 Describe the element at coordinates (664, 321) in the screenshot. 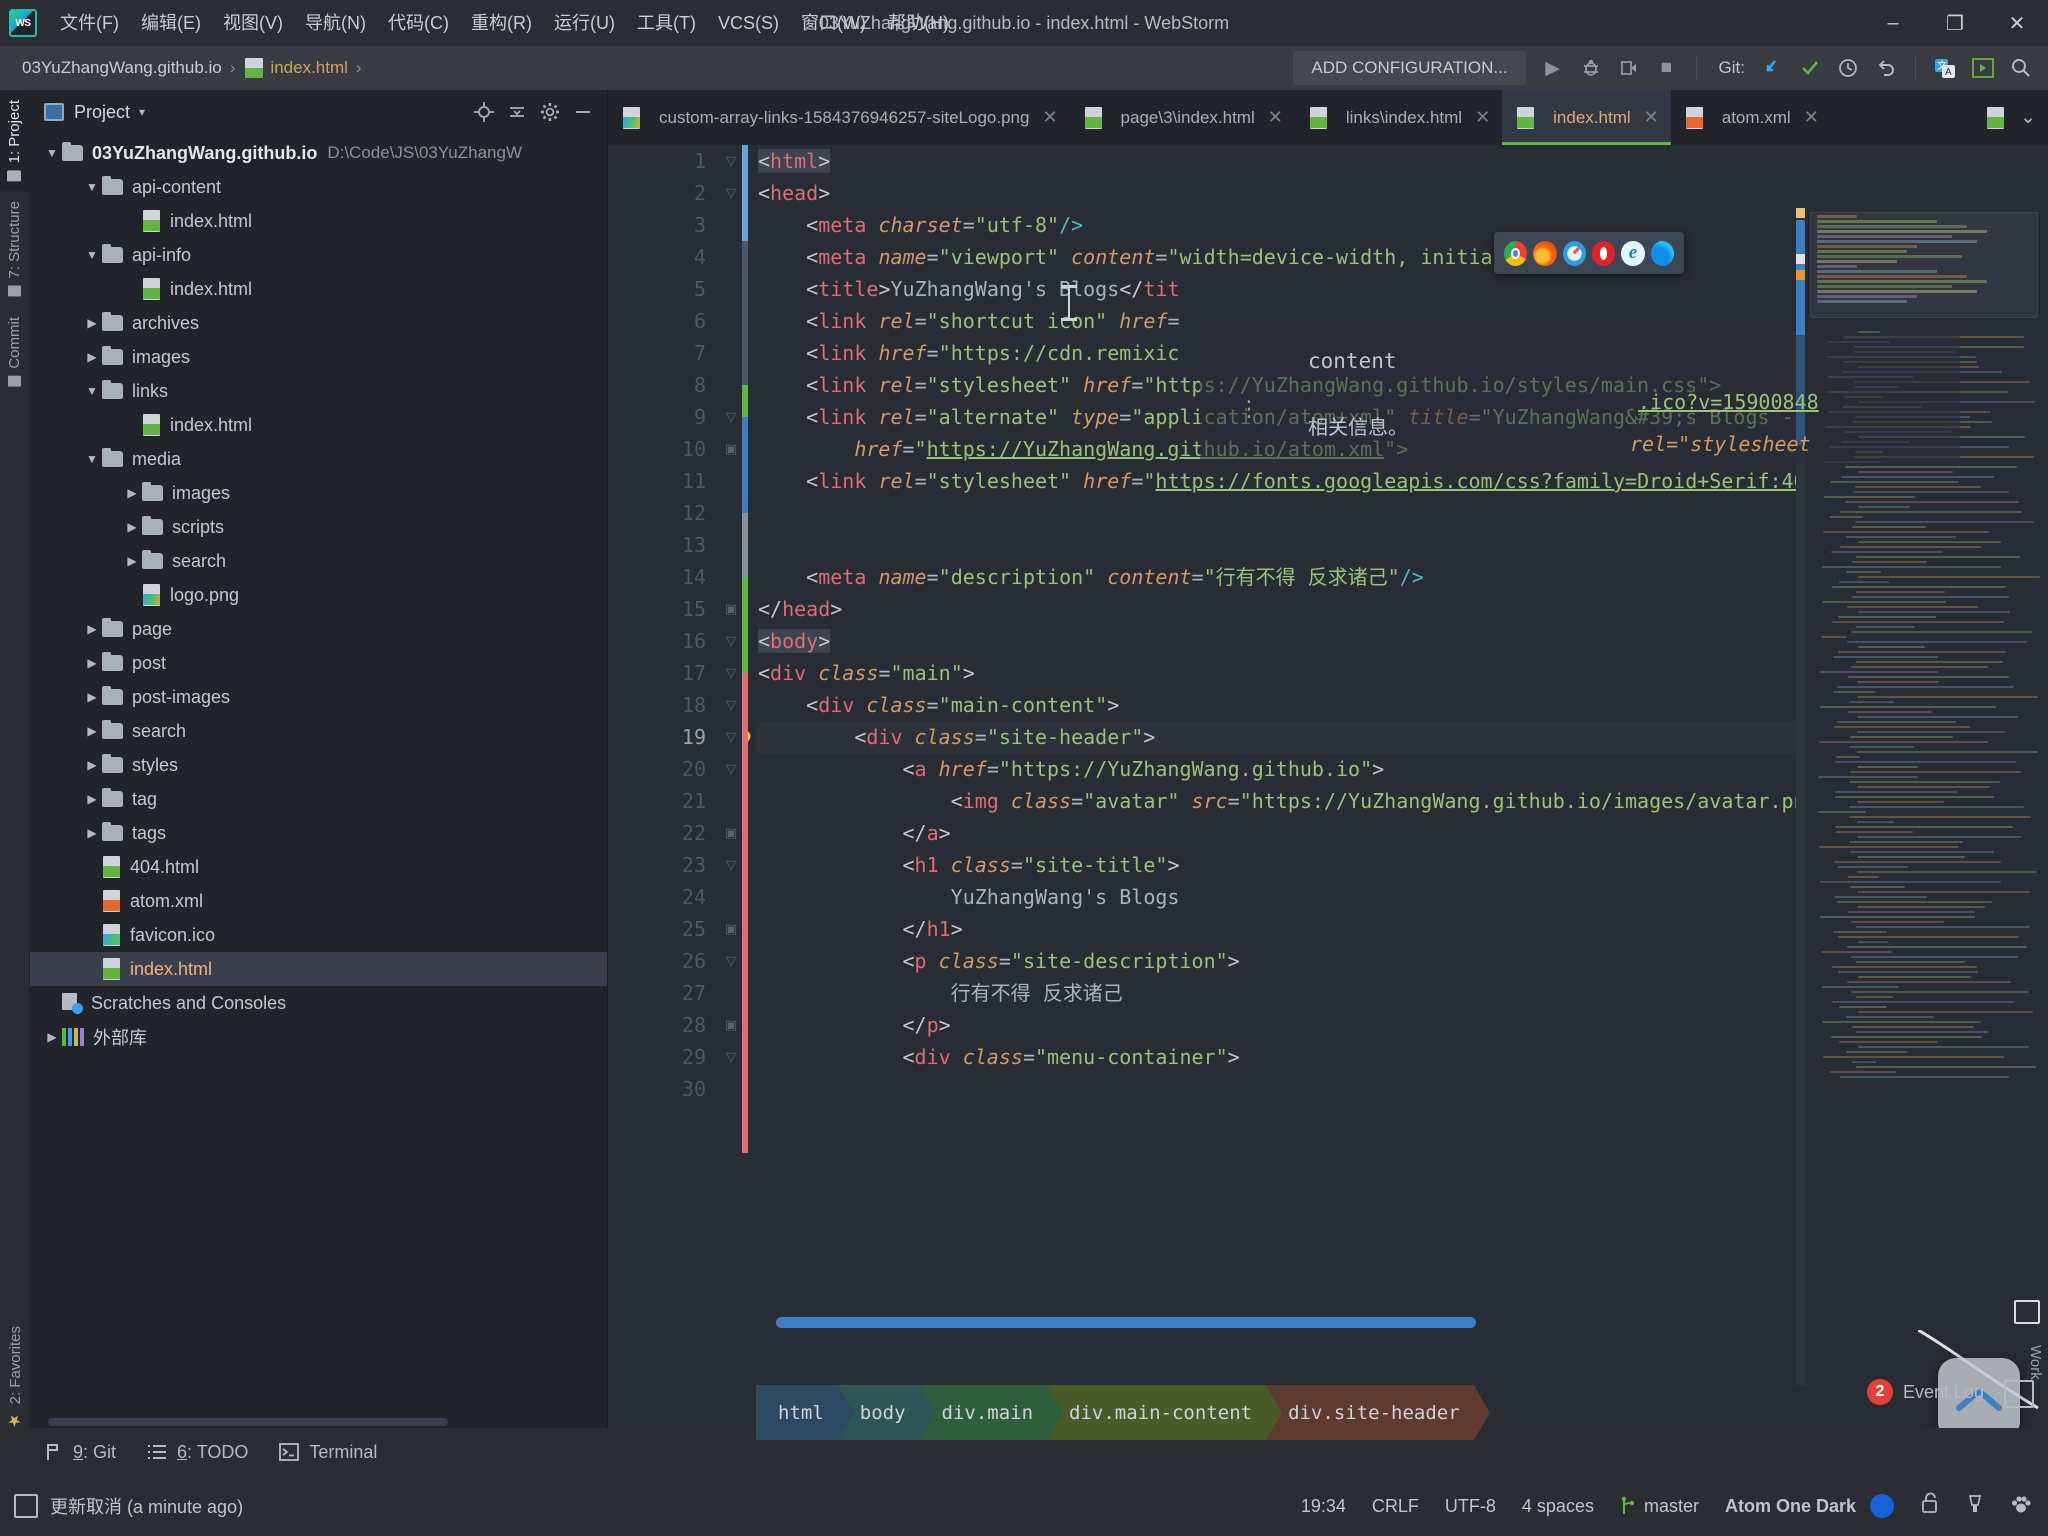

I see `line-number-6: 6` at that location.